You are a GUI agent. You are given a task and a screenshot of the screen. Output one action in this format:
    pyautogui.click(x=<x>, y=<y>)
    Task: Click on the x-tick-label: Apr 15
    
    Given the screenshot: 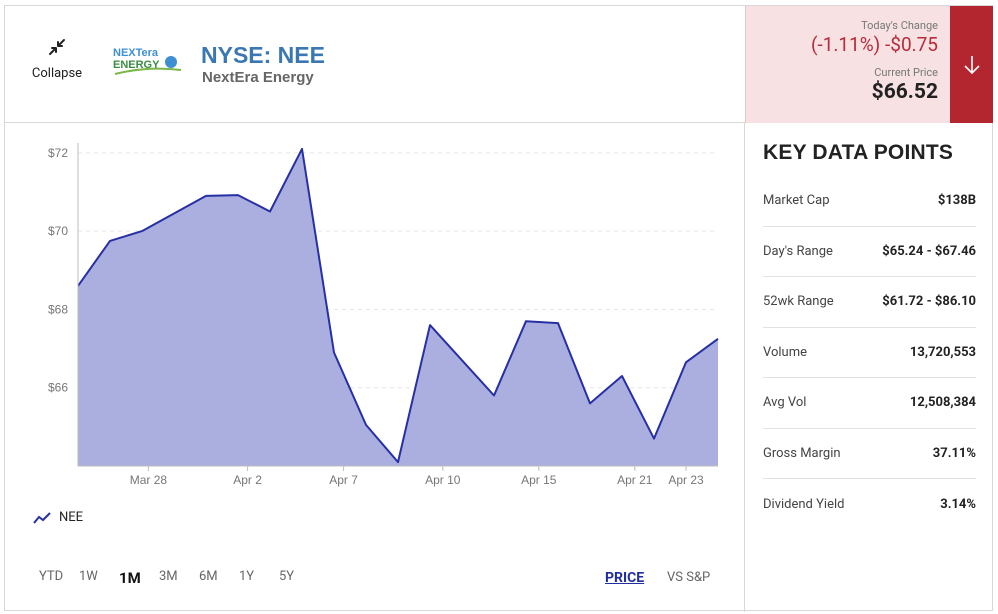 What is the action you would take?
    pyautogui.click(x=539, y=480)
    